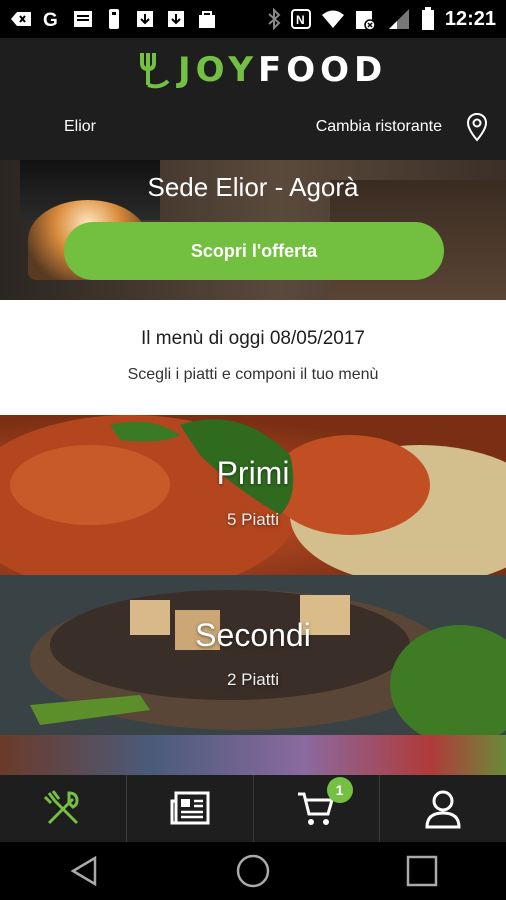 The width and height of the screenshot is (506, 900). What do you see at coordinates (253, 187) in the screenshot?
I see `hero-title: Sede Elior - Agorà` at bounding box center [253, 187].